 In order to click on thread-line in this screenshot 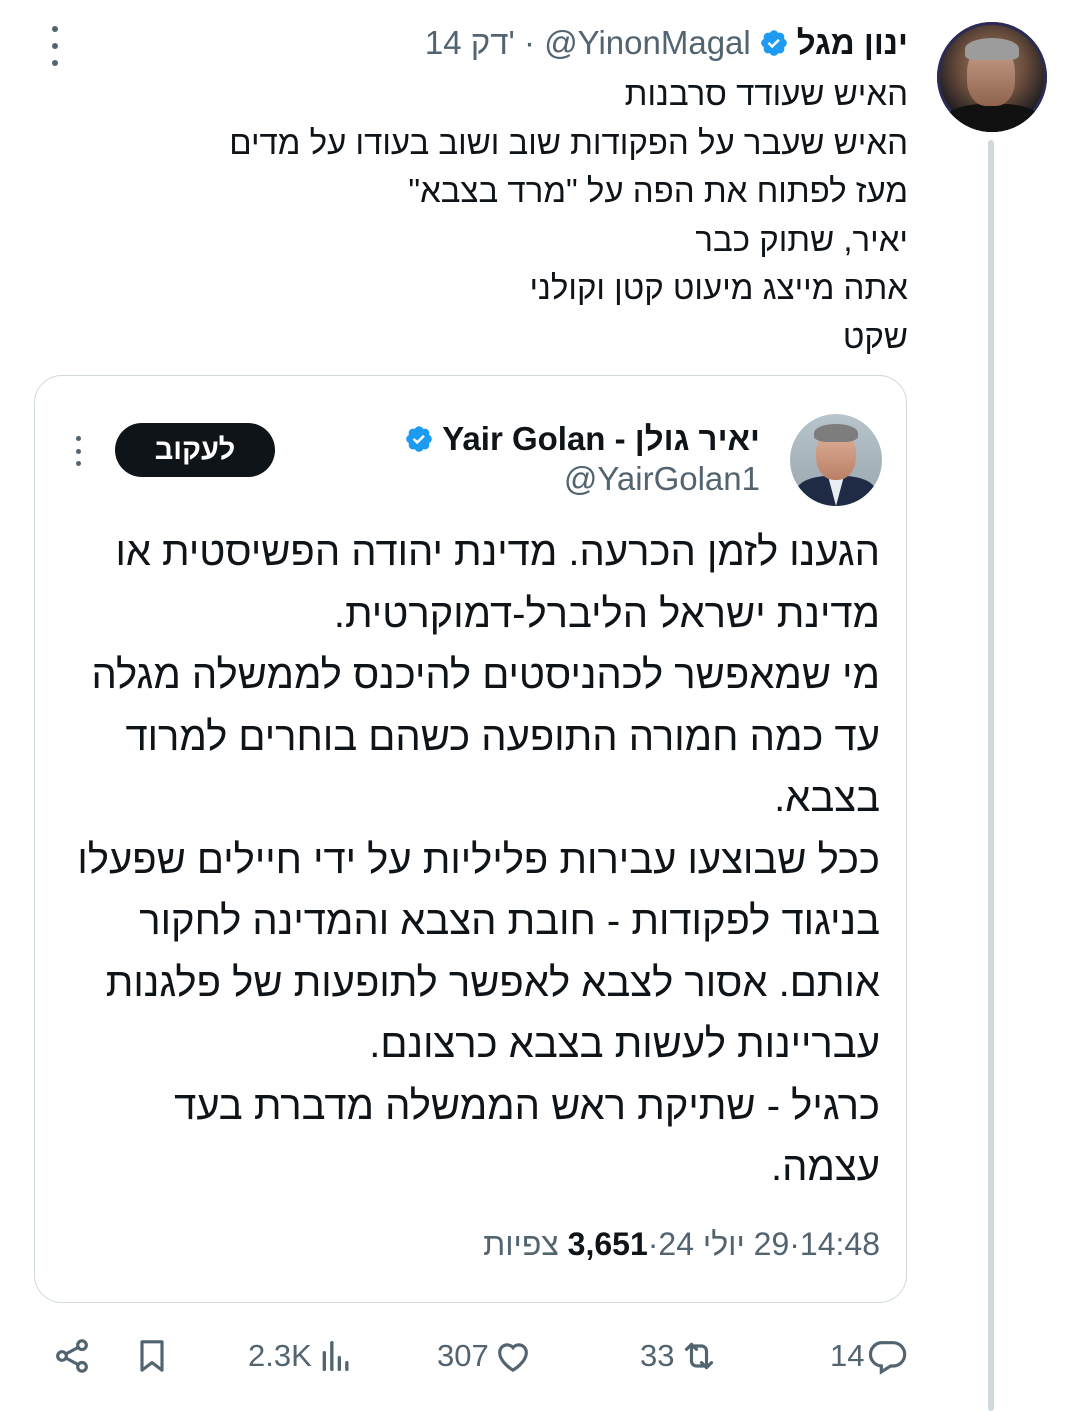, I will do `click(991, 775)`.